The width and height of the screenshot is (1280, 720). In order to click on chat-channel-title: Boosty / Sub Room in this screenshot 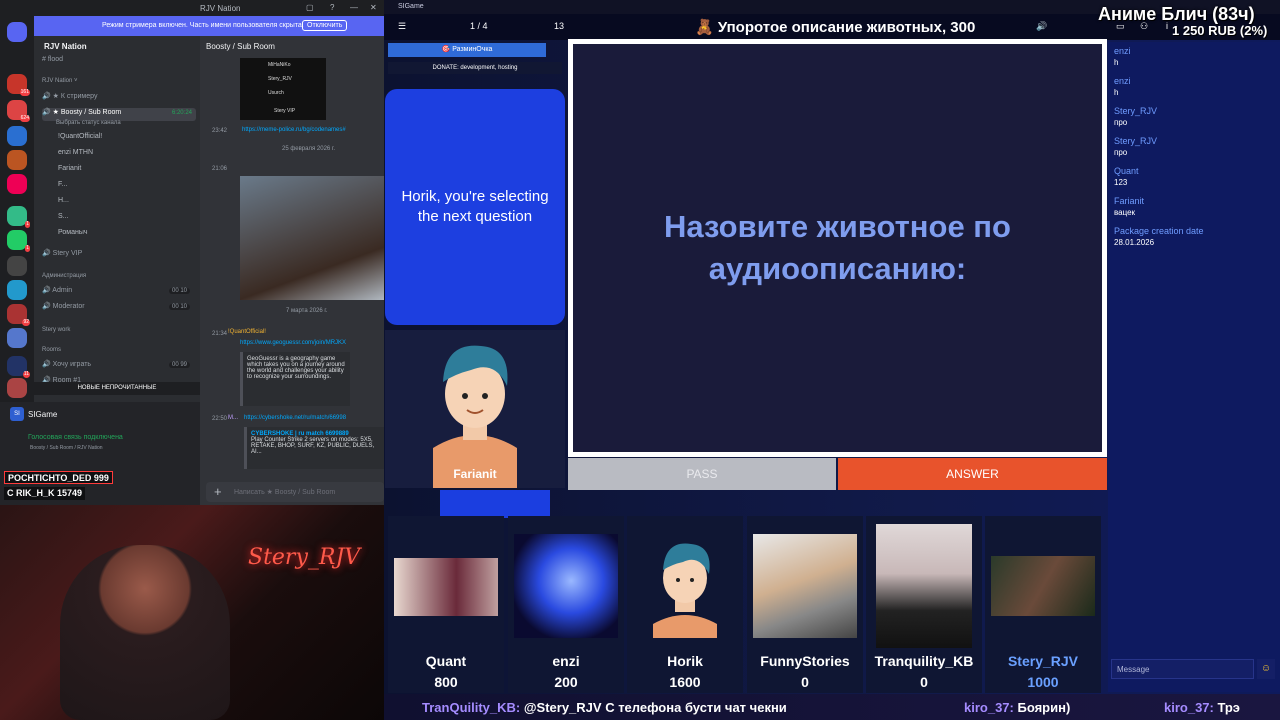, I will do `click(240, 46)`.